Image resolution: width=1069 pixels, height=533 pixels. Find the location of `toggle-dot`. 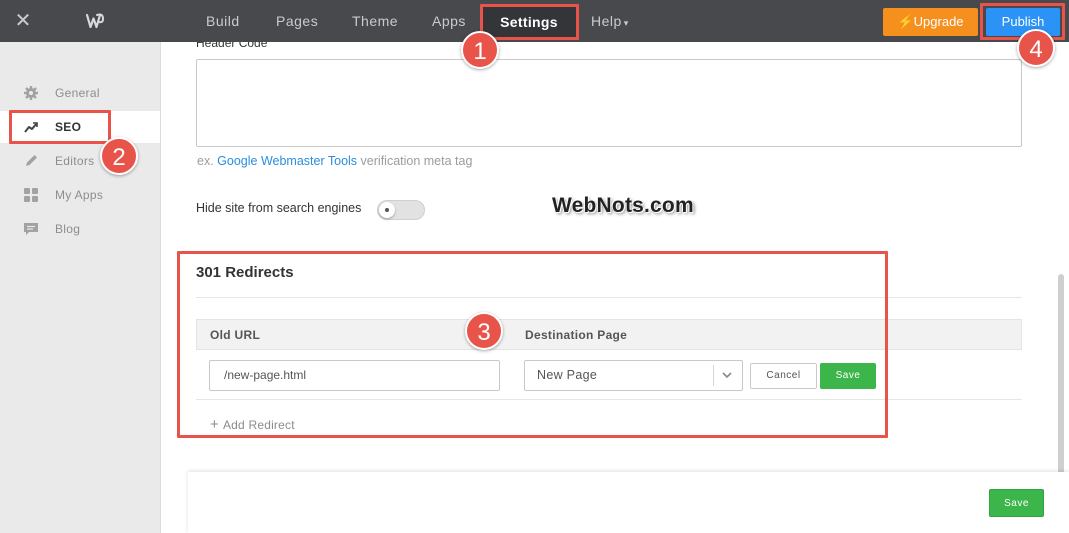

toggle-dot is located at coordinates (387, 210).